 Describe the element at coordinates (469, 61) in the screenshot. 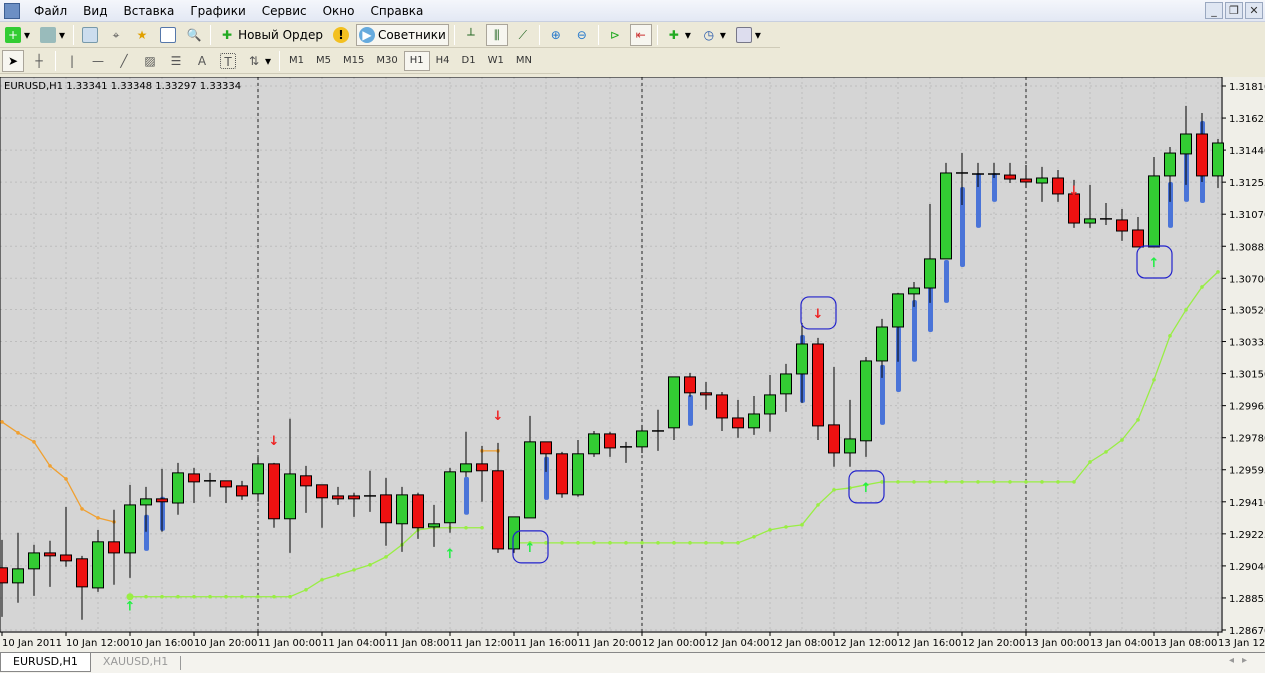

I see `timeframe-d1-button: D1` at that location.